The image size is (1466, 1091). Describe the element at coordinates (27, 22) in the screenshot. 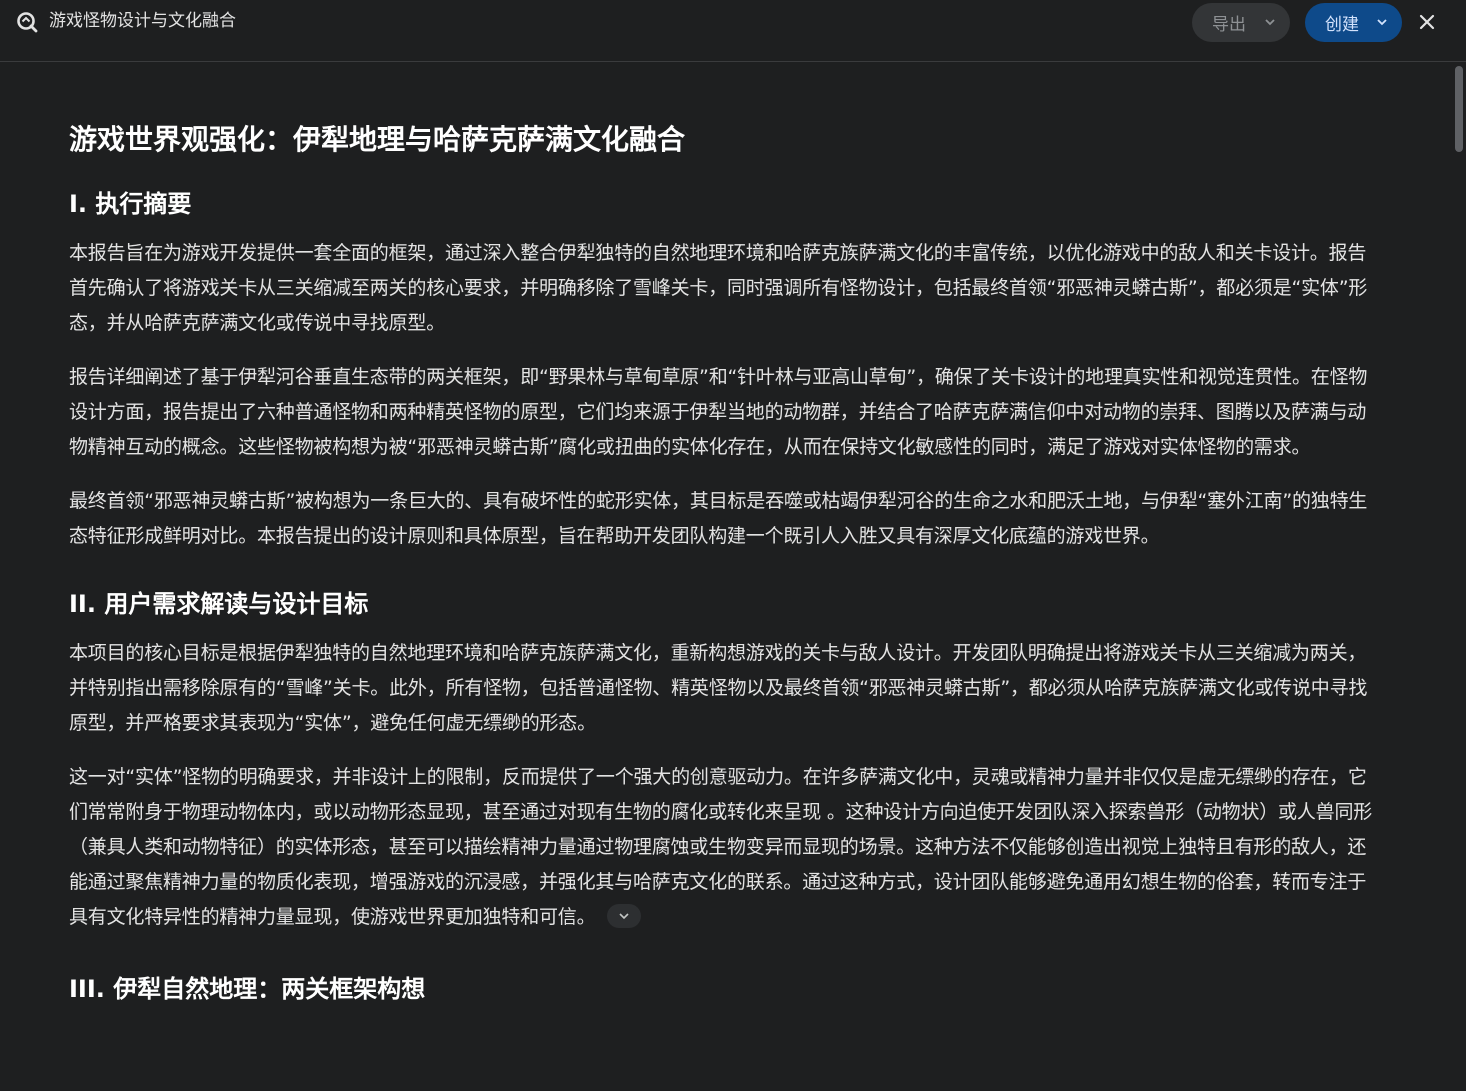

I see `app-logo-icon` at that location.